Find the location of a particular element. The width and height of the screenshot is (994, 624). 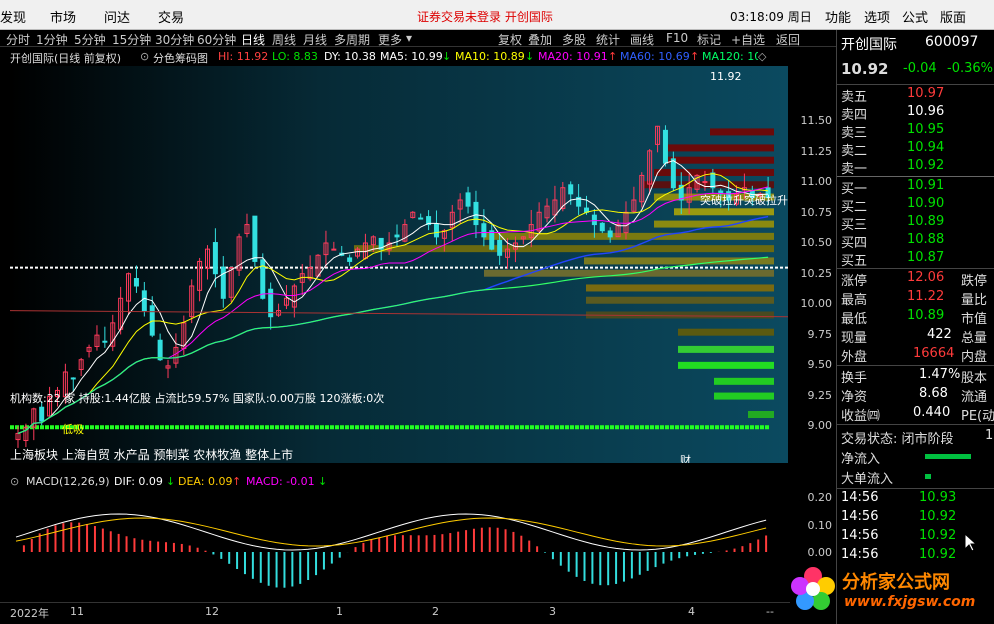

btn-overlay: 叠加 is located at coordinates (540, 39).